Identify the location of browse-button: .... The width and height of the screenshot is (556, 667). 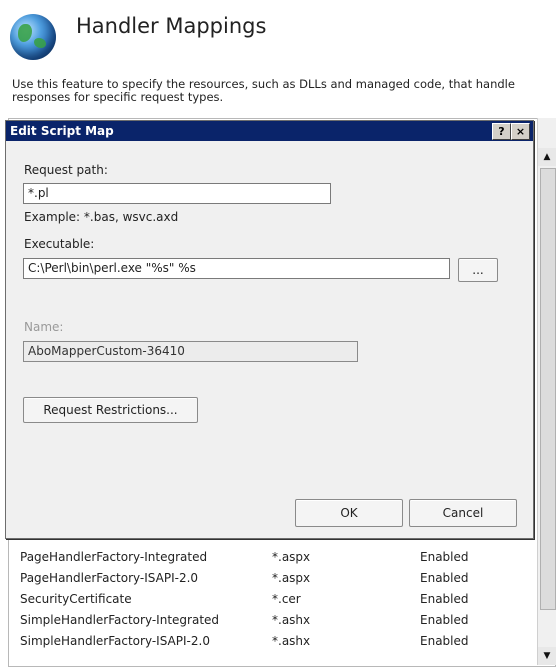
(478, 270).